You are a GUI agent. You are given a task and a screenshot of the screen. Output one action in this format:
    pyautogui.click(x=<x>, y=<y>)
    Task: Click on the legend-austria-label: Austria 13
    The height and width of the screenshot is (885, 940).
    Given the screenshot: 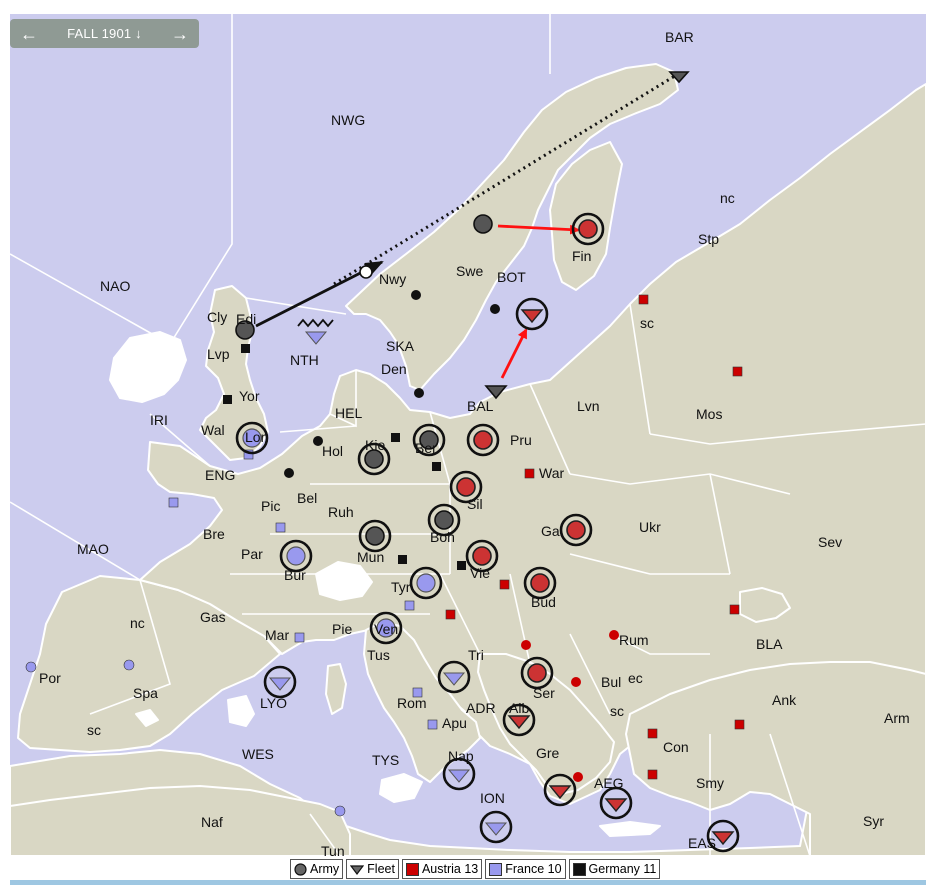 What is the action you would take?
    pyautogui.click(x=450, y=869)
    